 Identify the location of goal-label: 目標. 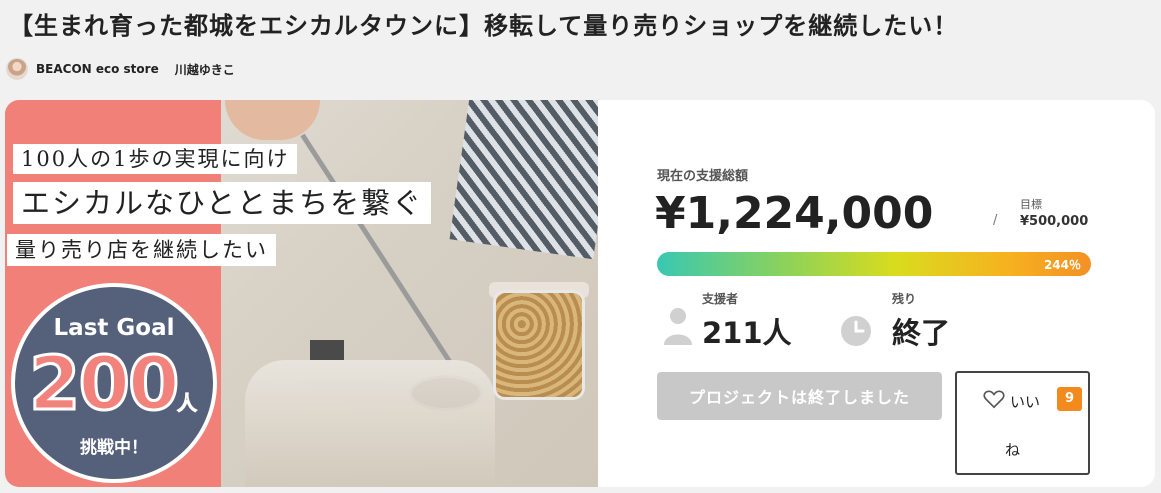
(1031, 204).